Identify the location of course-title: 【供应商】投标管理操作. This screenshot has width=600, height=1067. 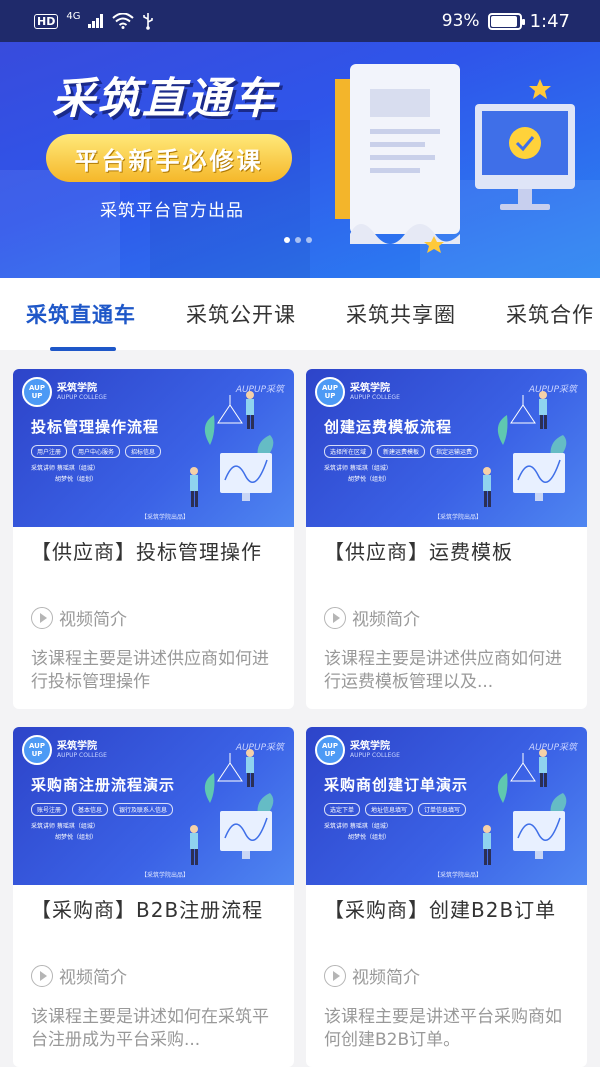
(154, 552).